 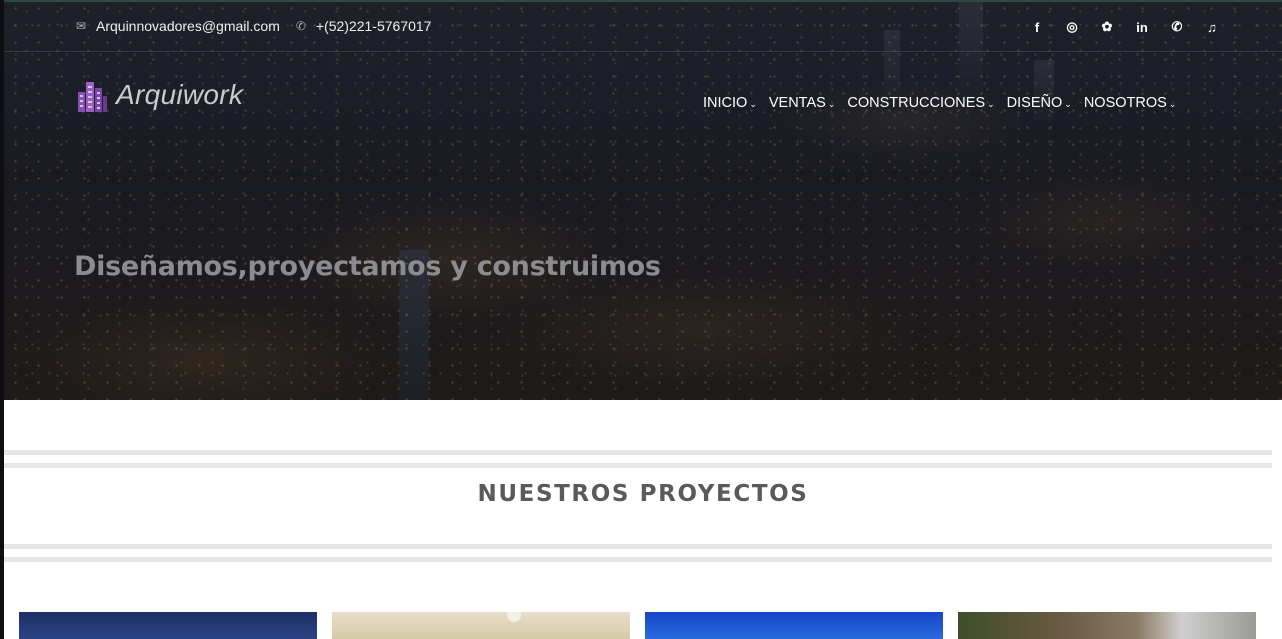 I want to click on phone-icon: ✆, so click(x=300, y=26).